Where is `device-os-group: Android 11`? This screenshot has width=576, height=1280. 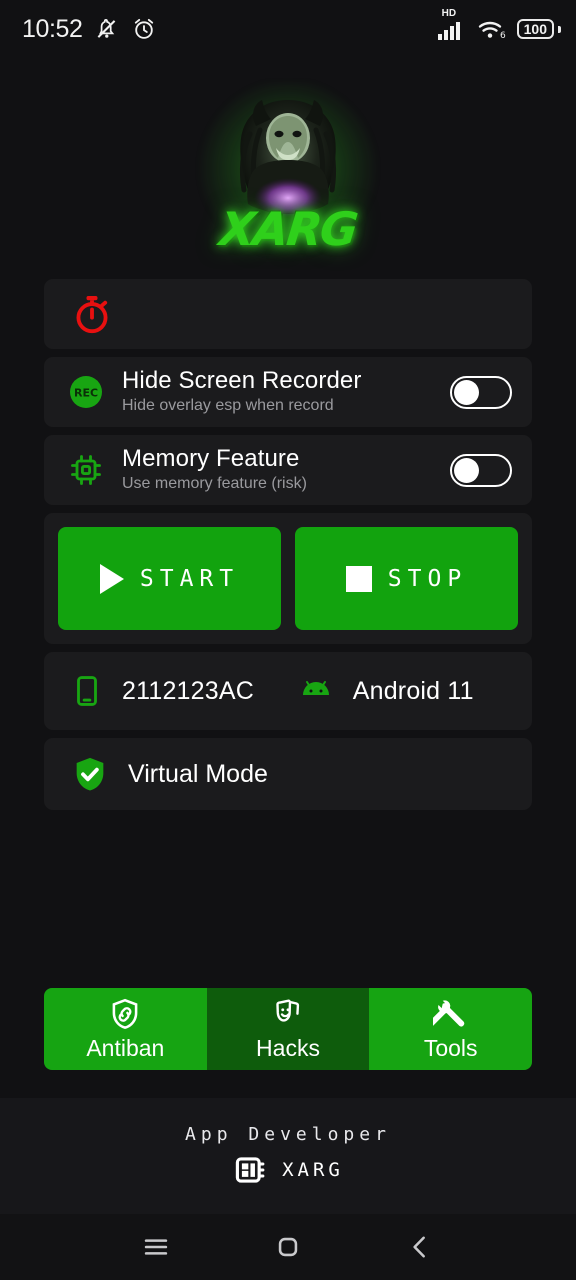
device-os-group: Android 11 is located at coordinates (385, 691).